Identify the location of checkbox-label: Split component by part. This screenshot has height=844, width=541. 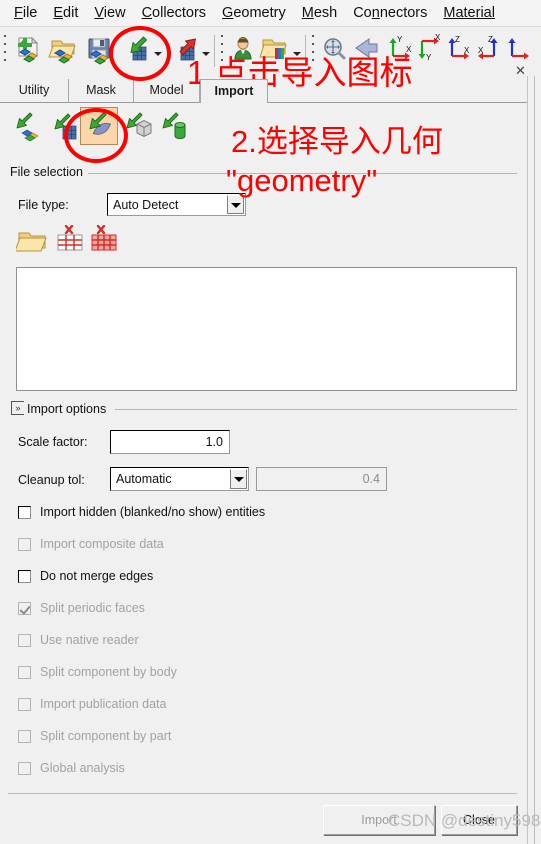
(106, 736).